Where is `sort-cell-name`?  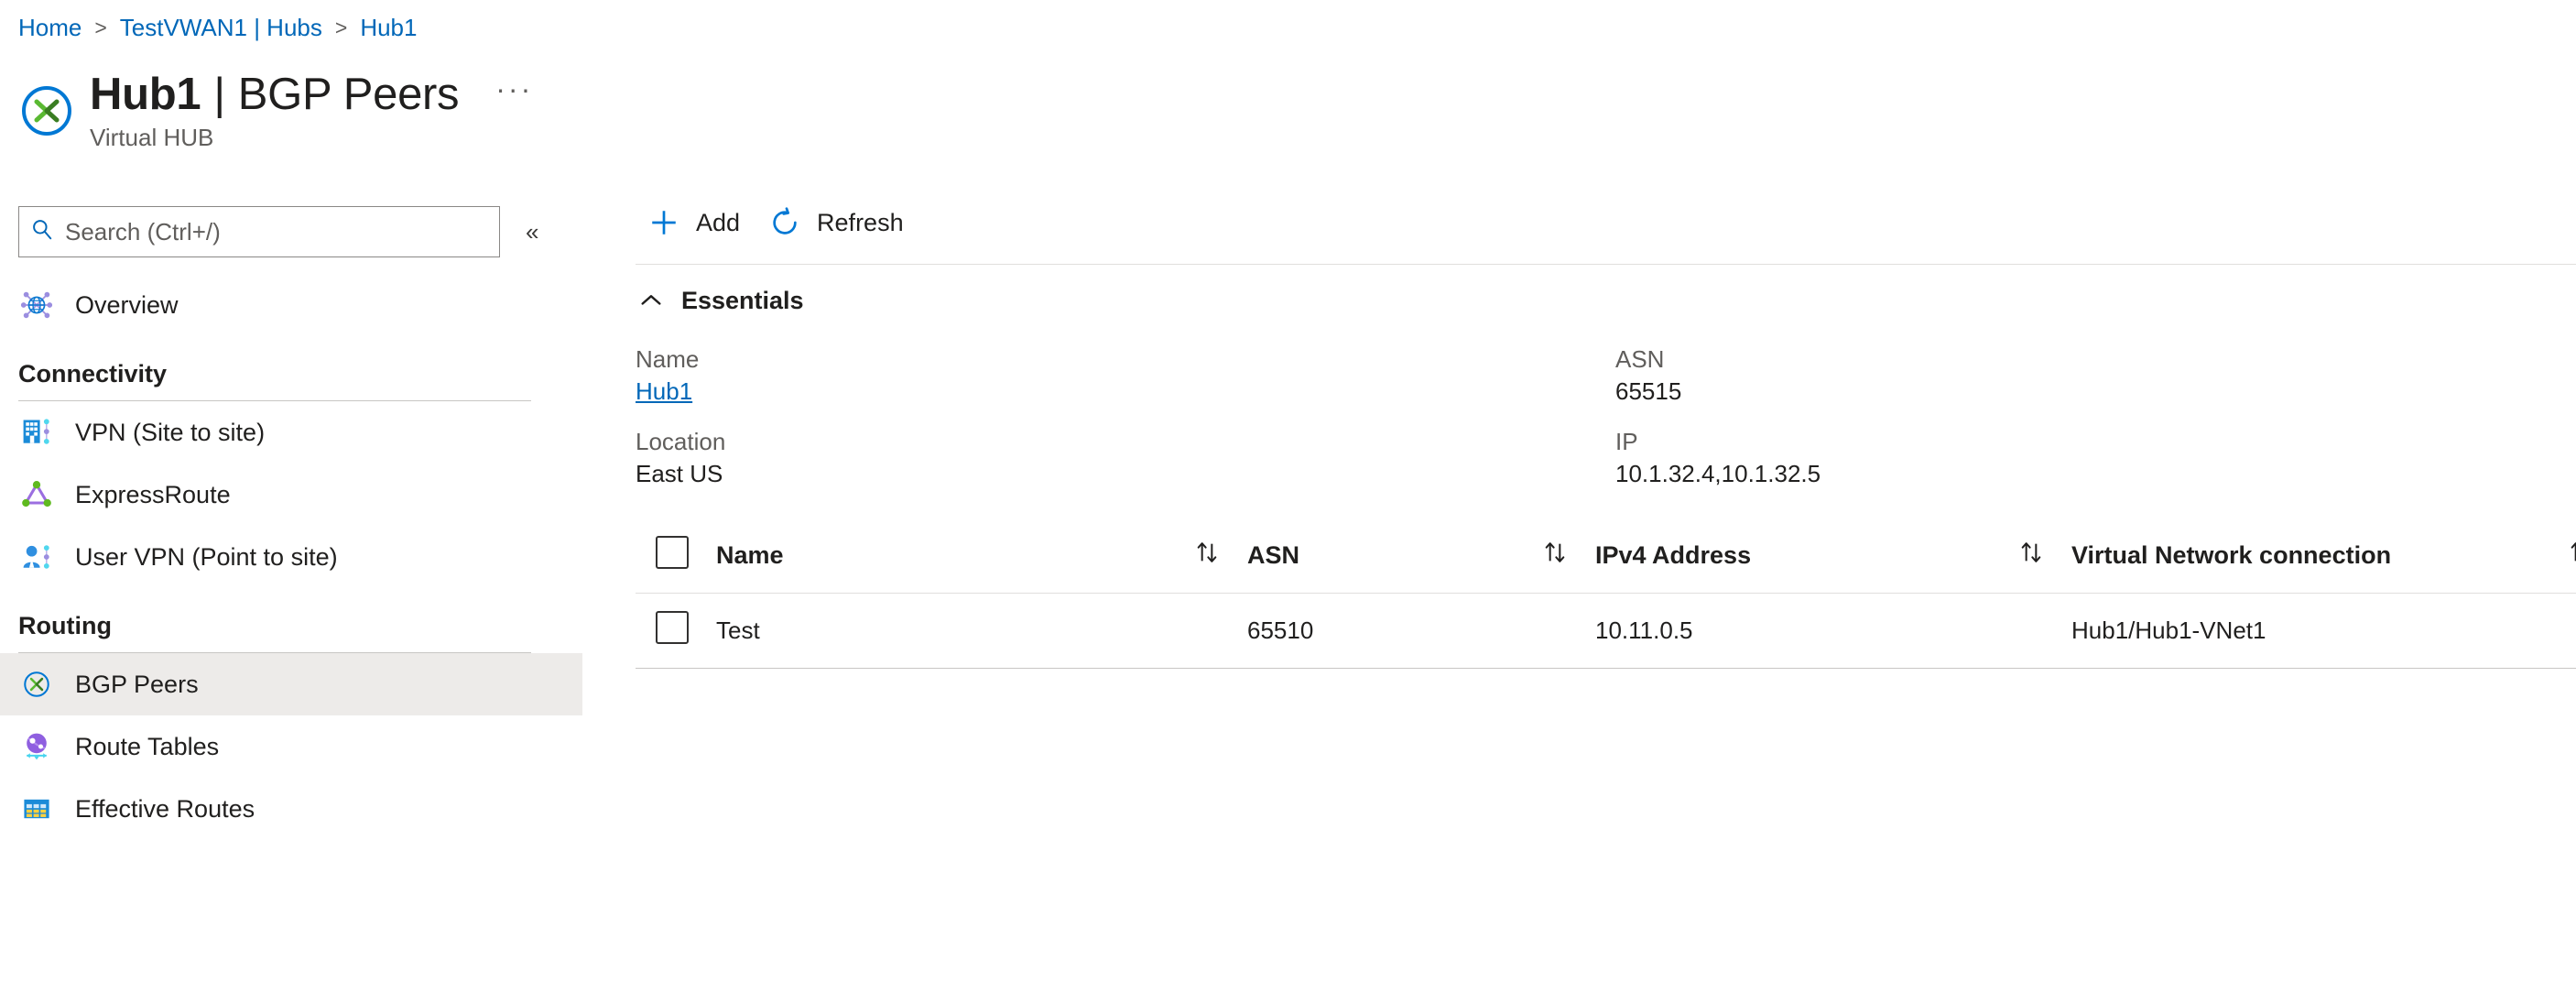 sort-cell-name is located at coordinates (1219, 556).